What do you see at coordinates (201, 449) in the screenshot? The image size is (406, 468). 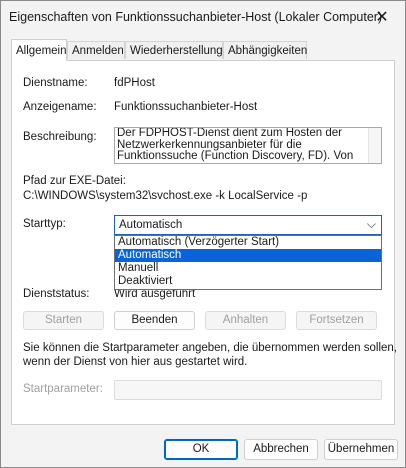 I see `ok-button: OK` at bounding box center [201, 449].